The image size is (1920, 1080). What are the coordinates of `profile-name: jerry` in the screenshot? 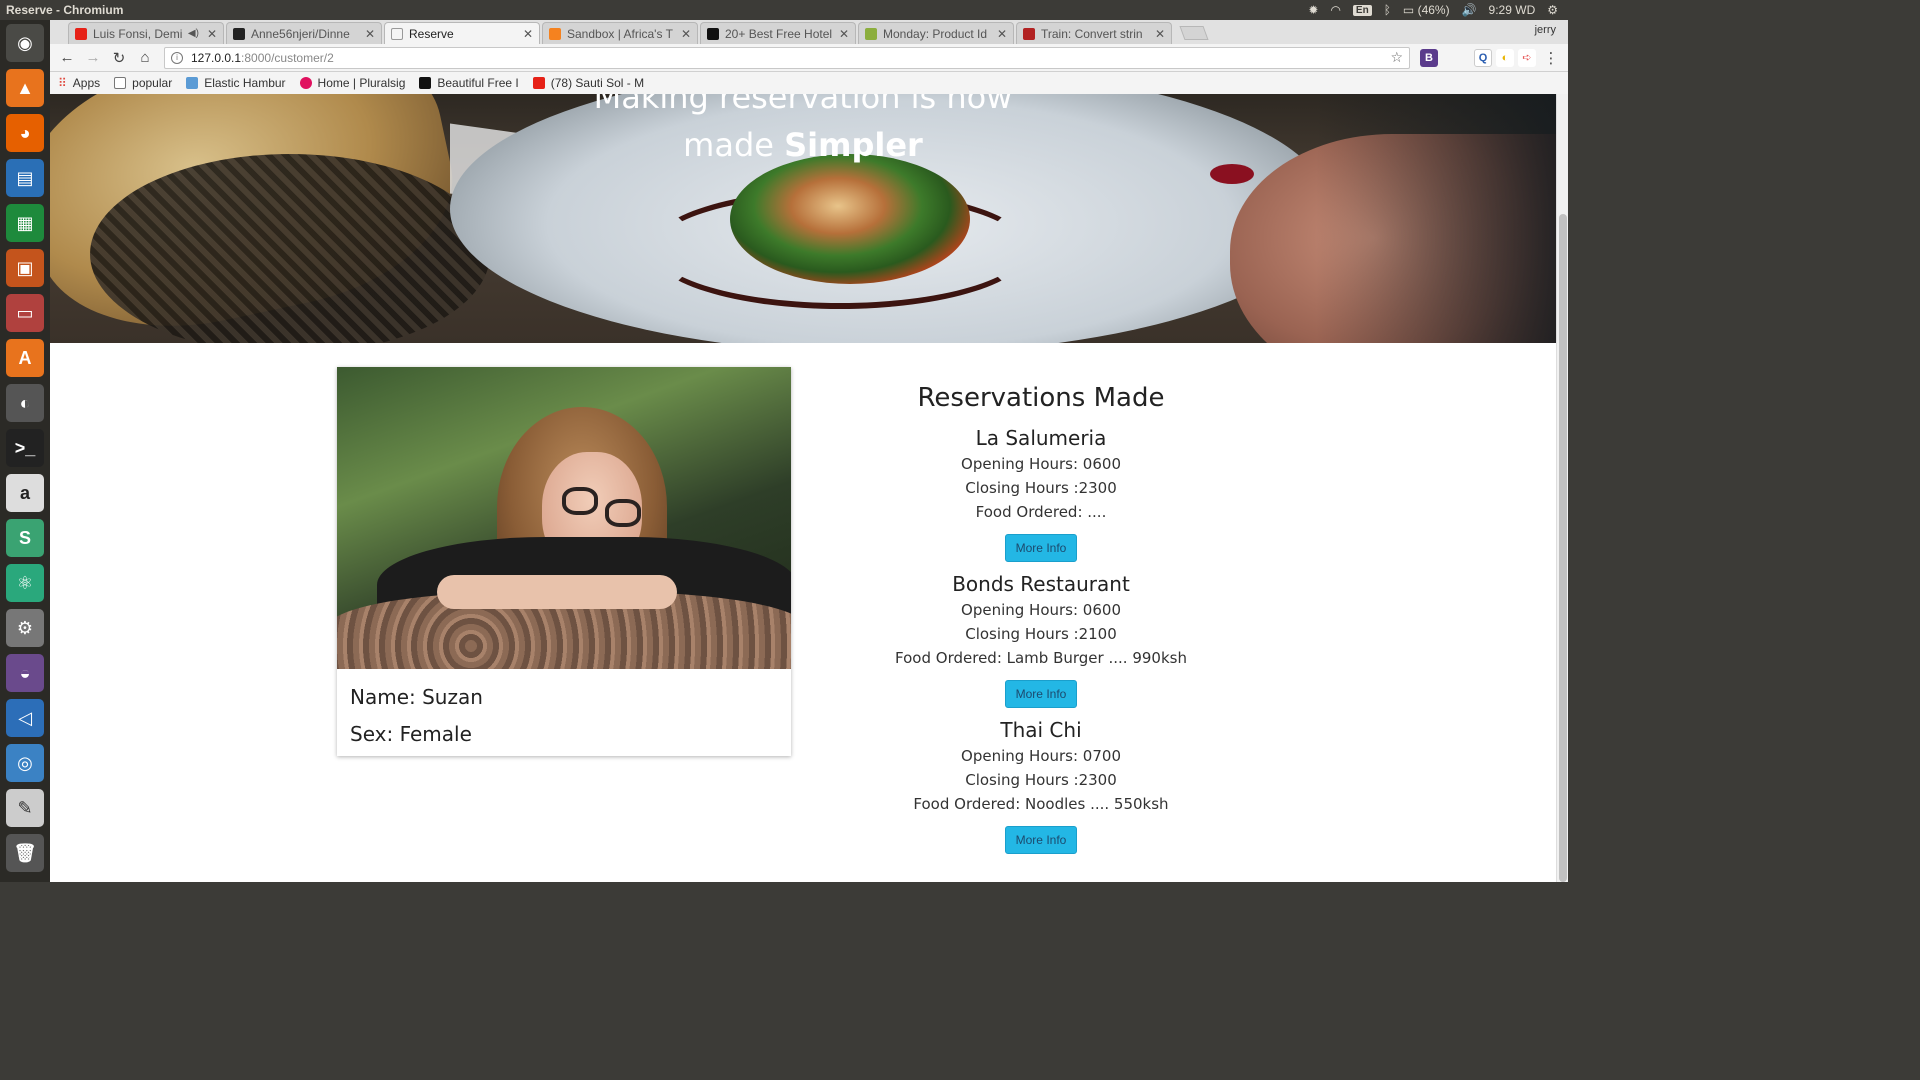 It's located at (1545, 30).